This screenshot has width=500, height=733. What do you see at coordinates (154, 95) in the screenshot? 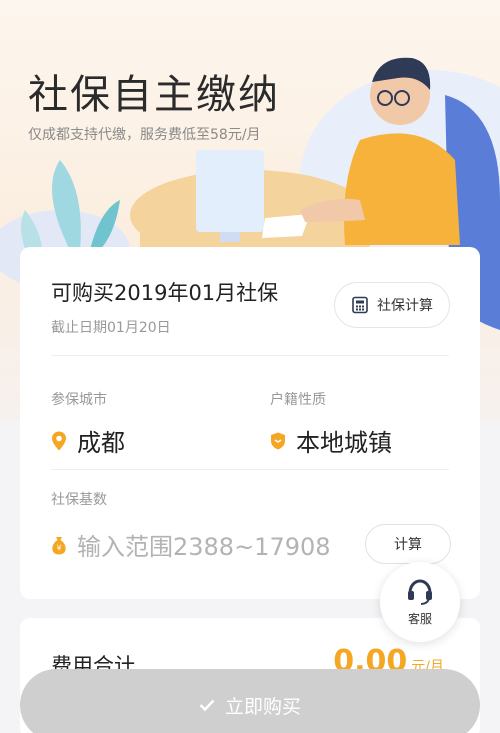
I see `page-title: 社保自主缴纳` at bounding box center [154, 95].